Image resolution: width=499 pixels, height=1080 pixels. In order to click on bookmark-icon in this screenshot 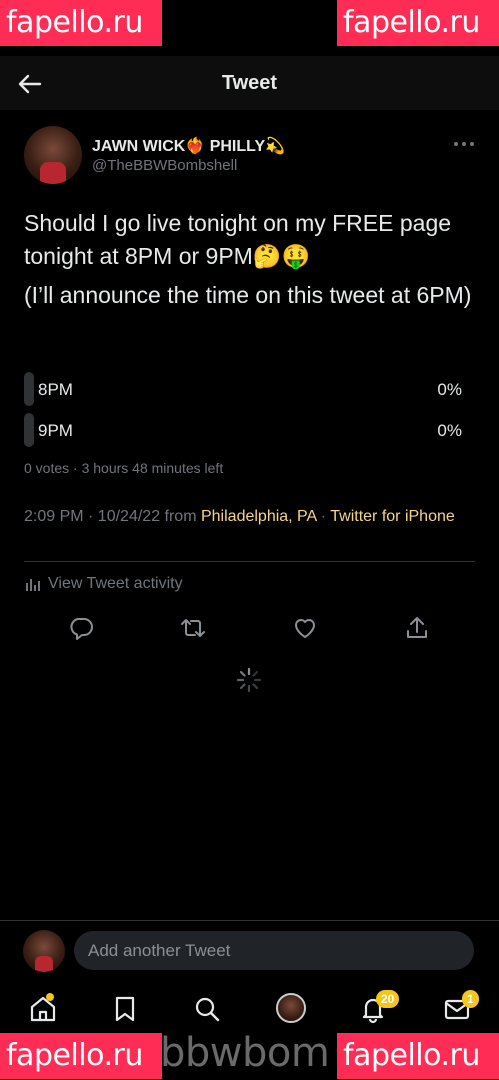, I will do `click(125, 1009)`.